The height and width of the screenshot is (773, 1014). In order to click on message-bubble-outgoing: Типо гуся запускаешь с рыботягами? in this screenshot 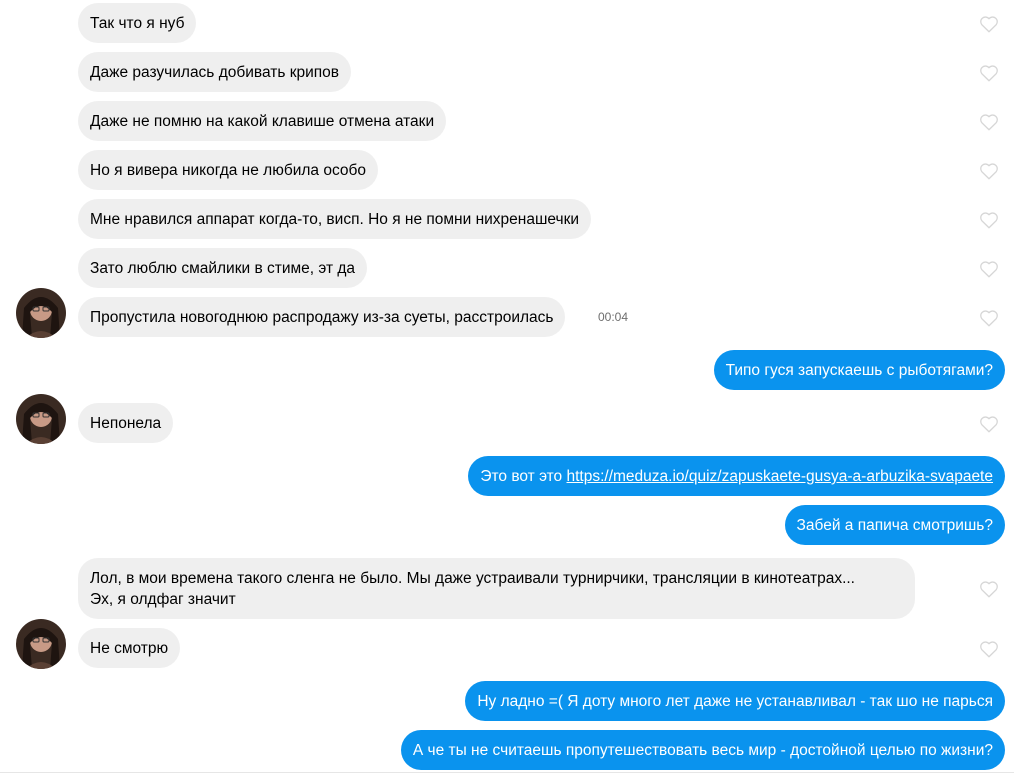, I will do `click(859, 370)`.